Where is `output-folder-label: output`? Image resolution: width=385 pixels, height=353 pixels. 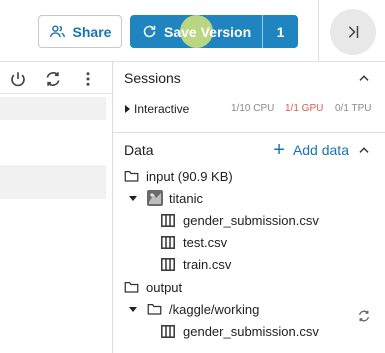 output-folder-label: output is located at coordinates (164, 287).